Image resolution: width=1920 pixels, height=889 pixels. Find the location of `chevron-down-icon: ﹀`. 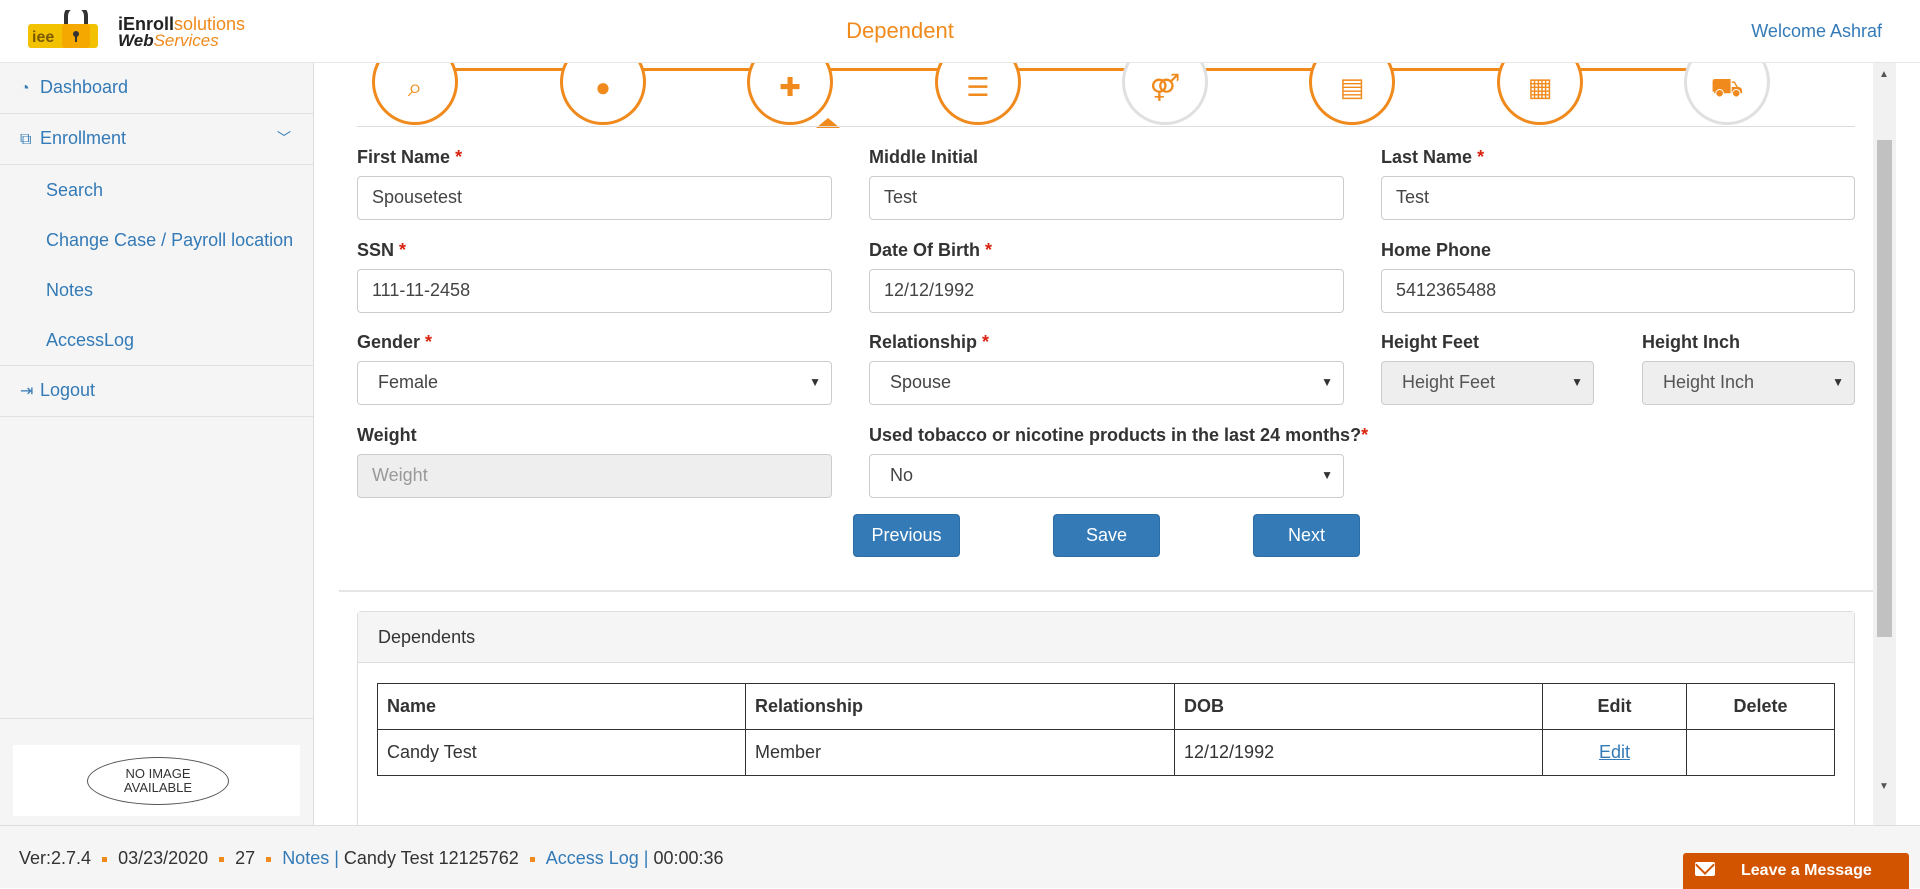

chevron-down-icon: ﹀ is located at coordinates (284, 138).